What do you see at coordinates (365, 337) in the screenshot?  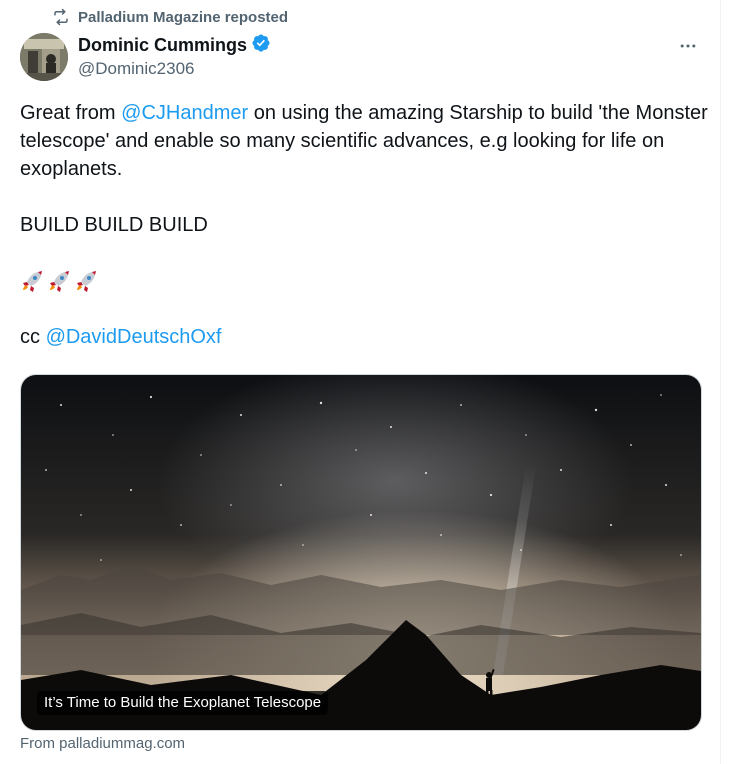 I see `tweet-paragraph-cc: cc @DavidDeutschOxf` at bounding box center [365, 337].